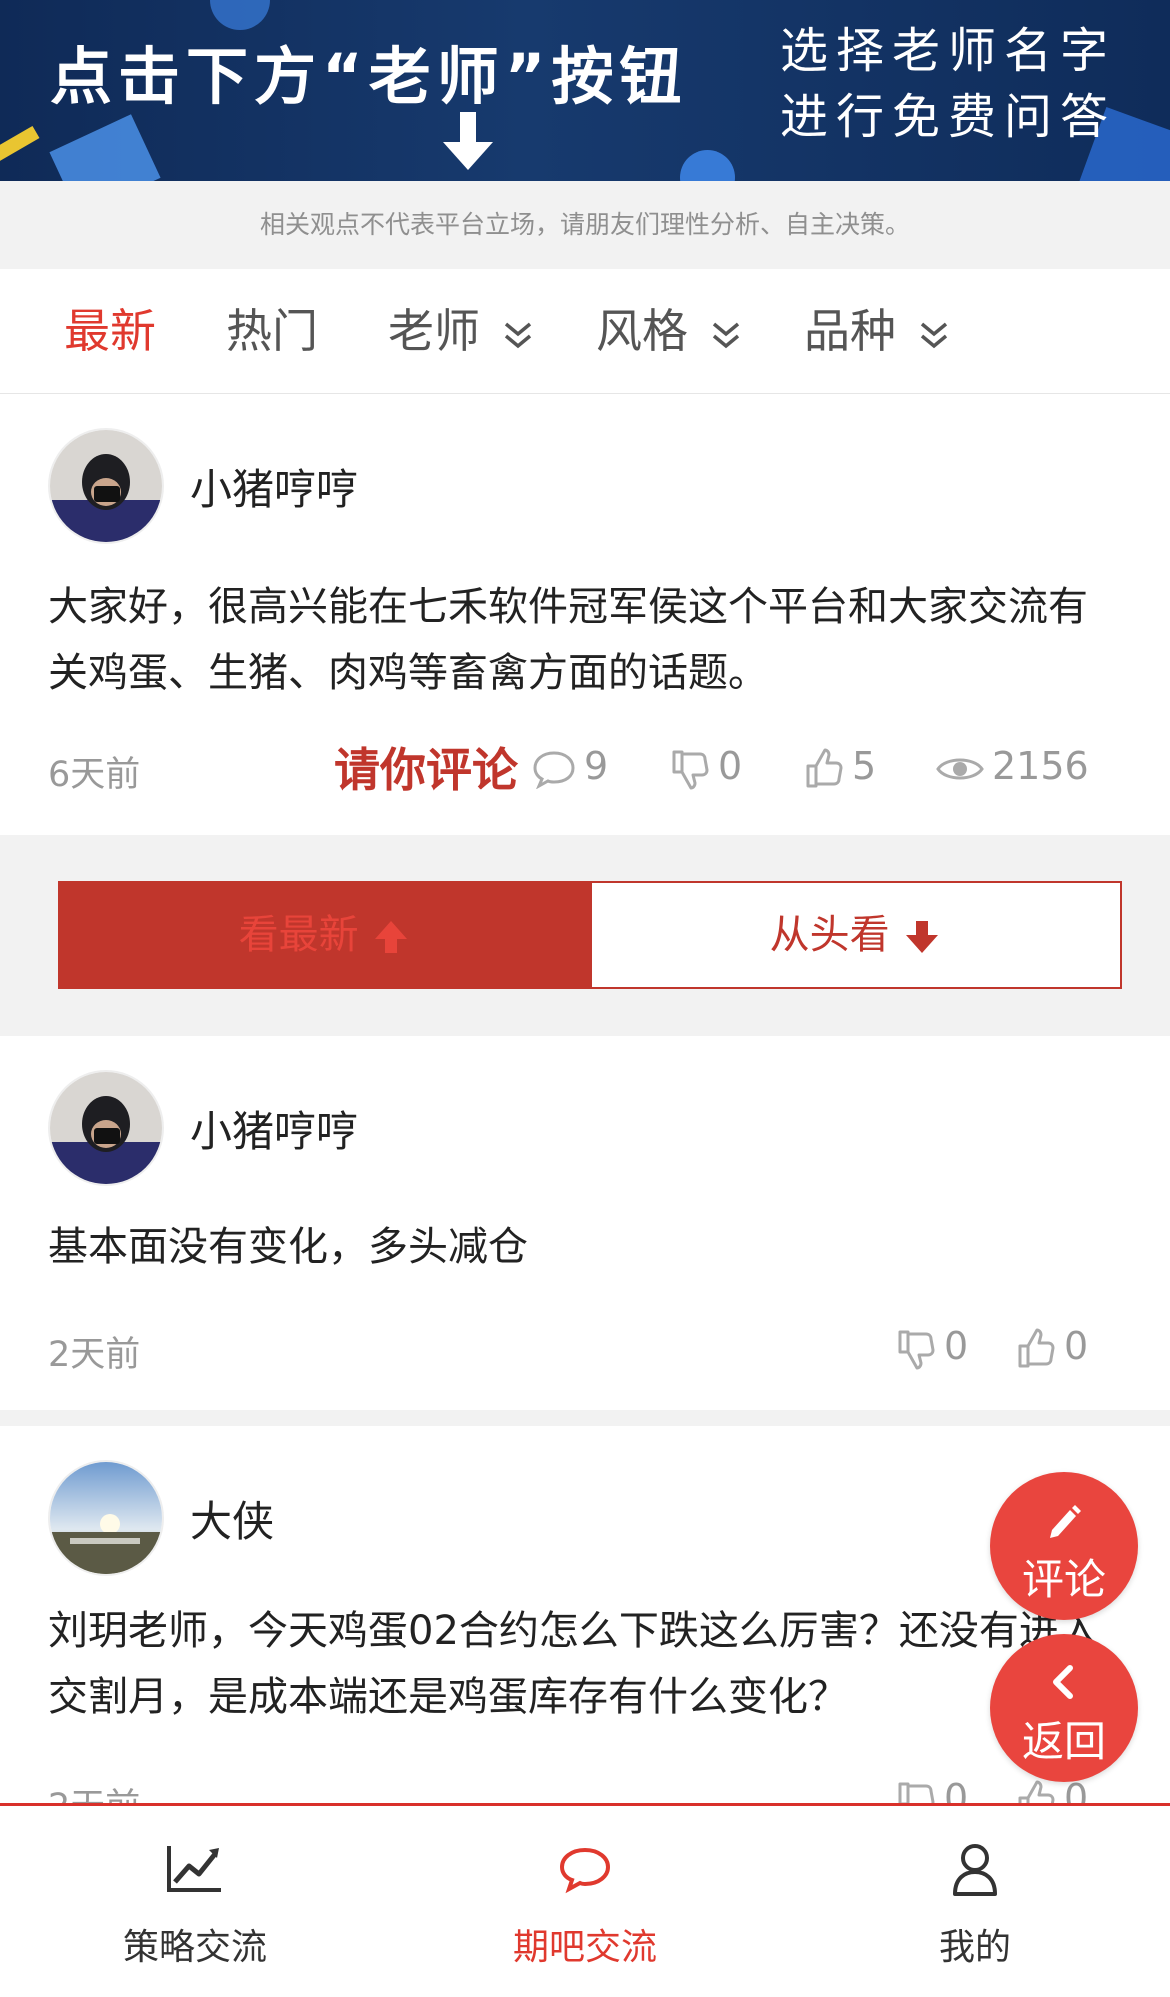 The height and width of the screenshot is (1997, 1170). I want to click on nav-label: 我的, so click(974, 1947).